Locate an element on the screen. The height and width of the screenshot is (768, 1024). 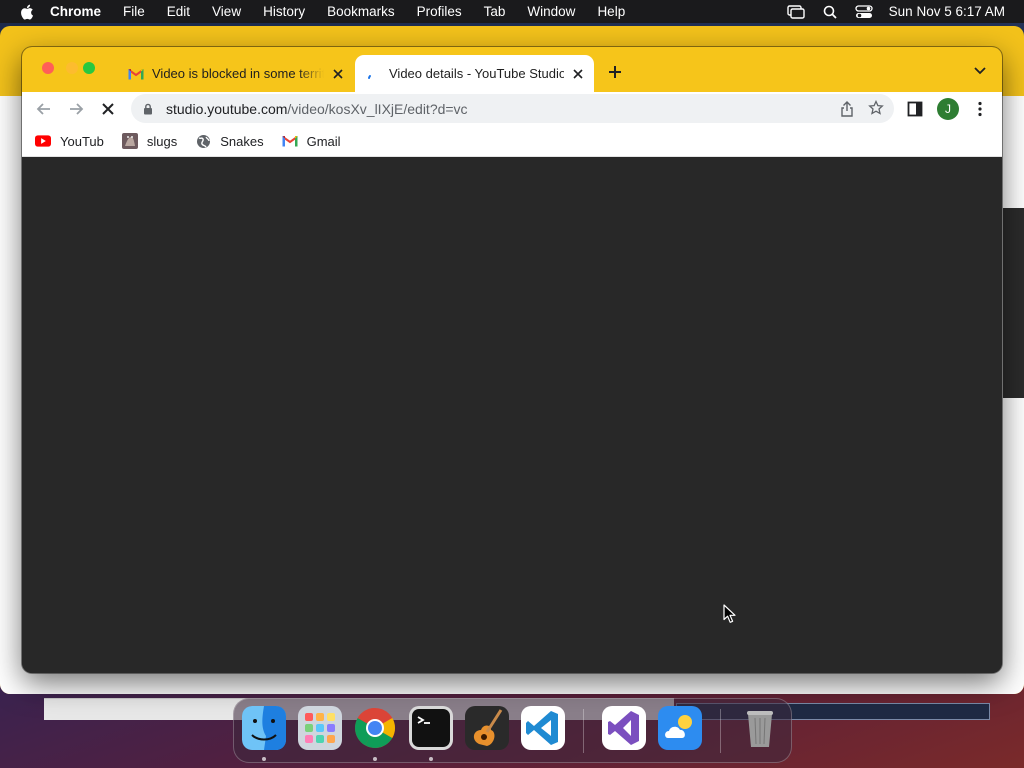
slug-image-icon is located at coordinates (129, 141).